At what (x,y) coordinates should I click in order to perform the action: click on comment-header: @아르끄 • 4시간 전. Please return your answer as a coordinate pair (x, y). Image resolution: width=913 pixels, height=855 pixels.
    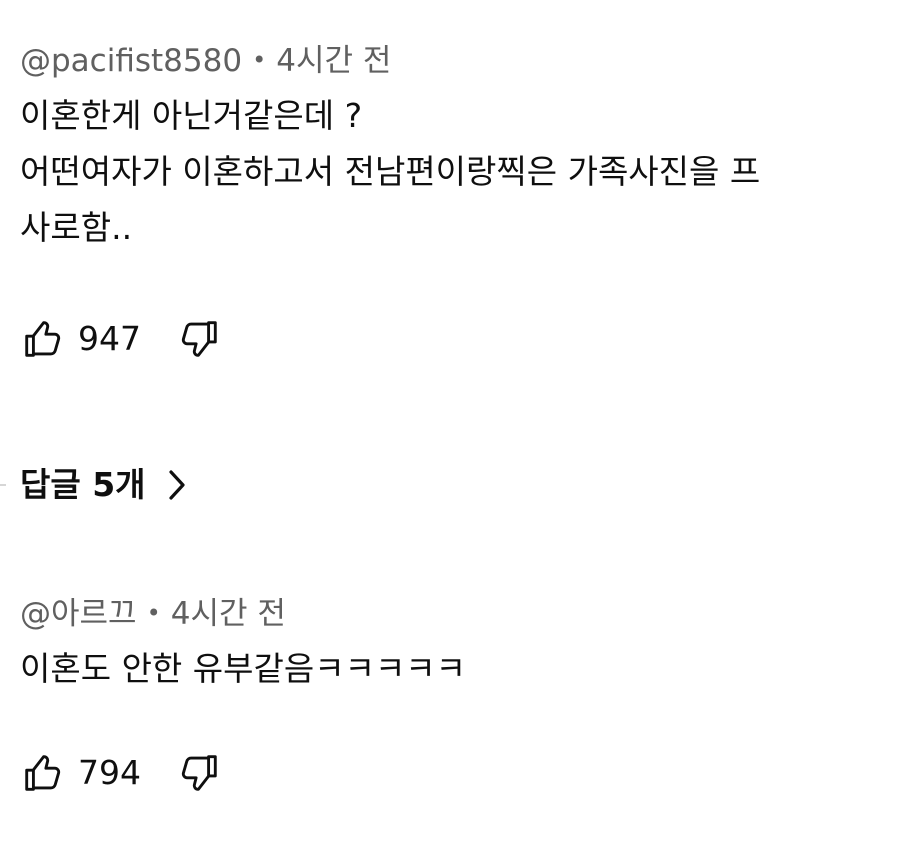
    Looking at the image, I should click on (460, 613).